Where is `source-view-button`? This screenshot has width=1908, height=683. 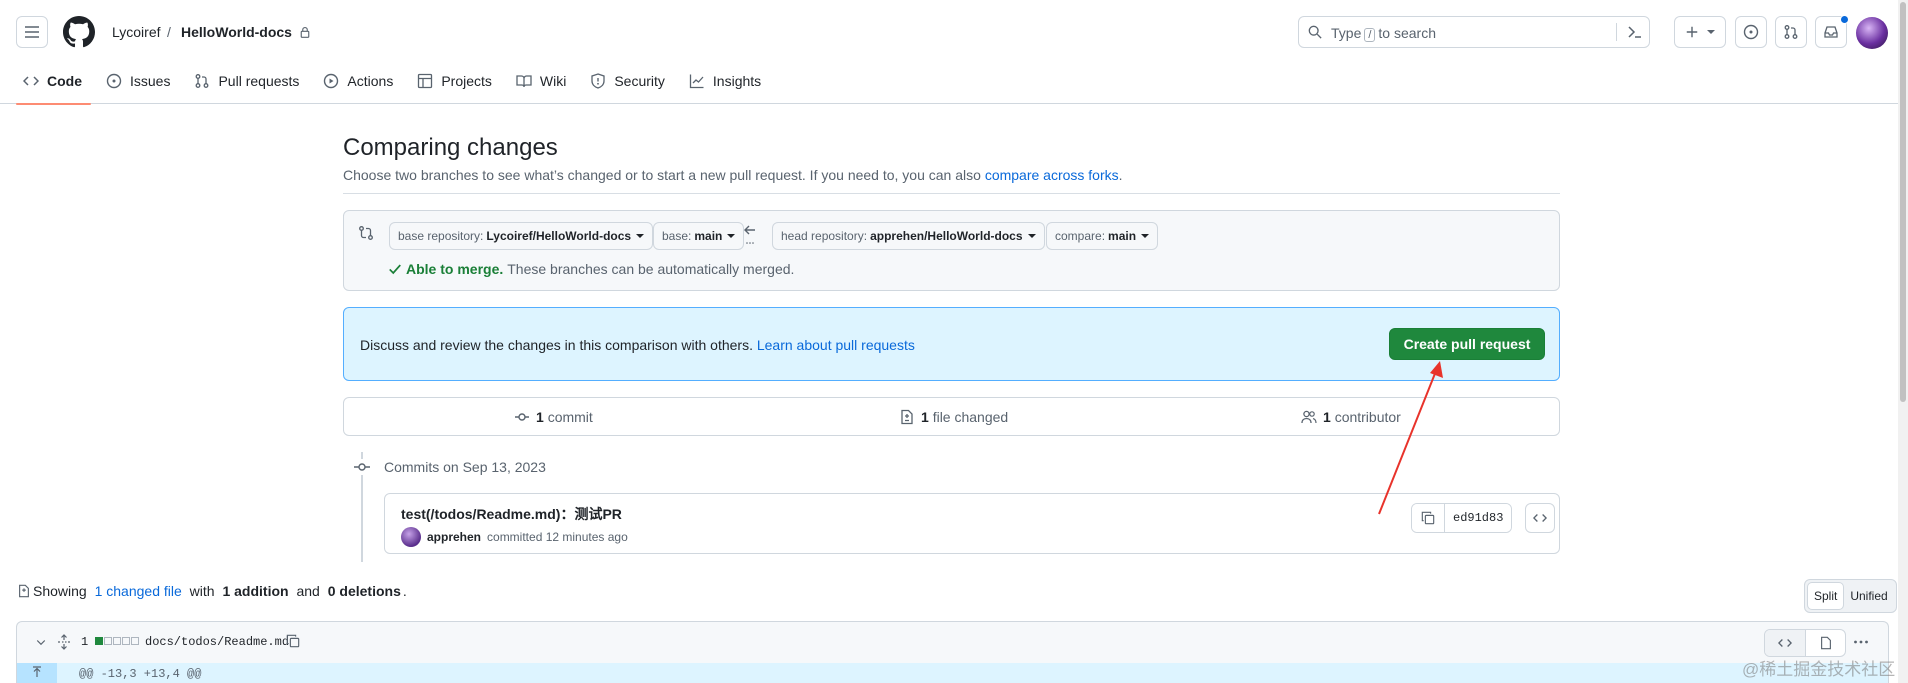
source-view-button is located at coordinates (1785, 643).